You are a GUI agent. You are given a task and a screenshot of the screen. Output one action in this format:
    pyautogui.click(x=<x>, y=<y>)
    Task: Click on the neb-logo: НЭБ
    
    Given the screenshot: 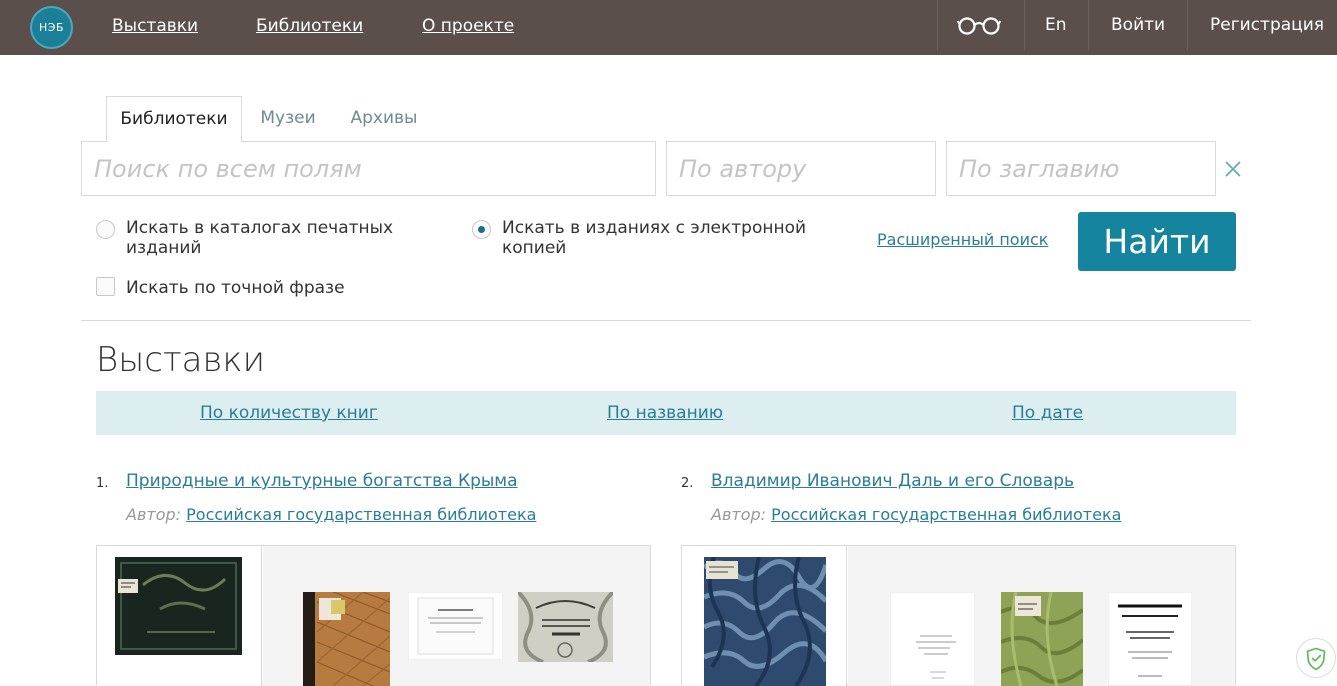 What is the action you would take?
    pyautogui.click(x=51, y=27)
    